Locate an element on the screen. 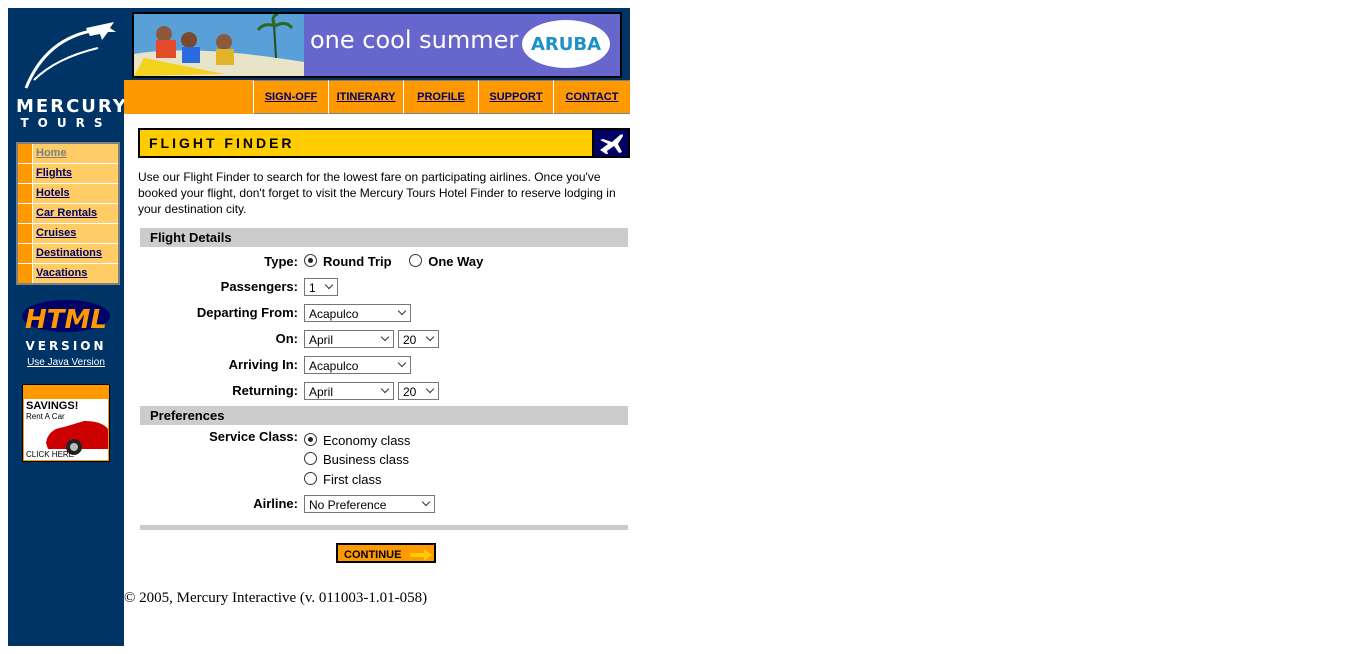 This screenshot has height=654, width=1366. banner-slogan: one cool summer is located at coordinates (414, 40).